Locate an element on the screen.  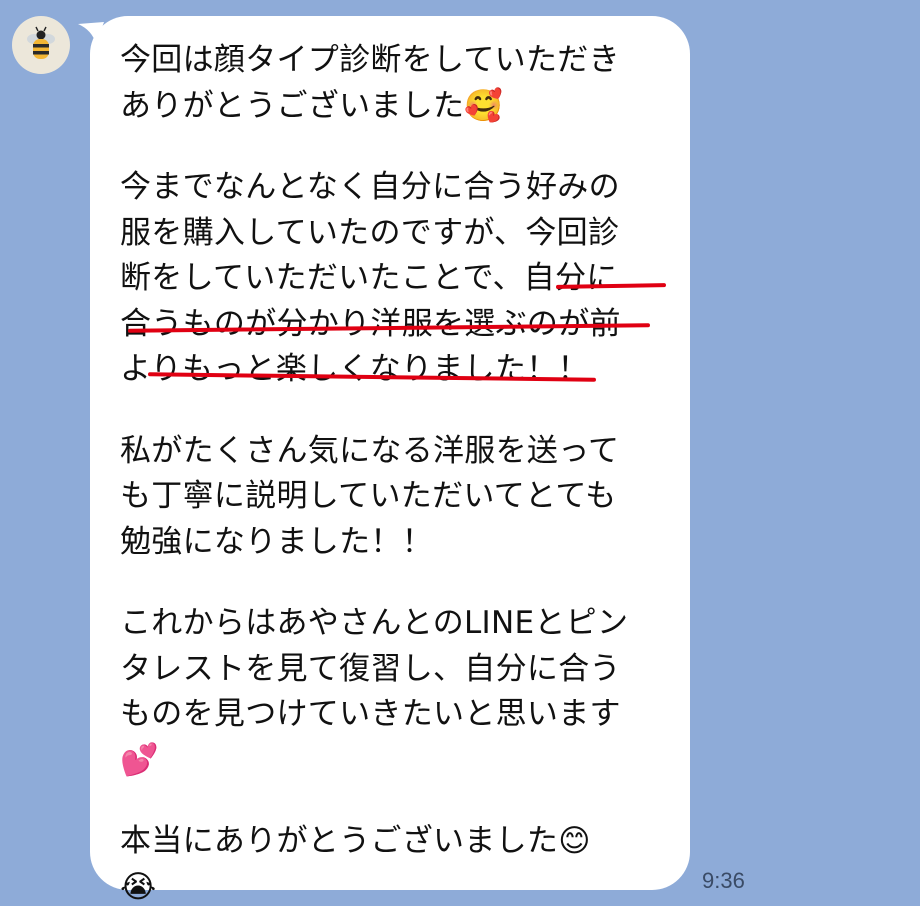
message-line: 😭 is located at coordinates (138, 886).